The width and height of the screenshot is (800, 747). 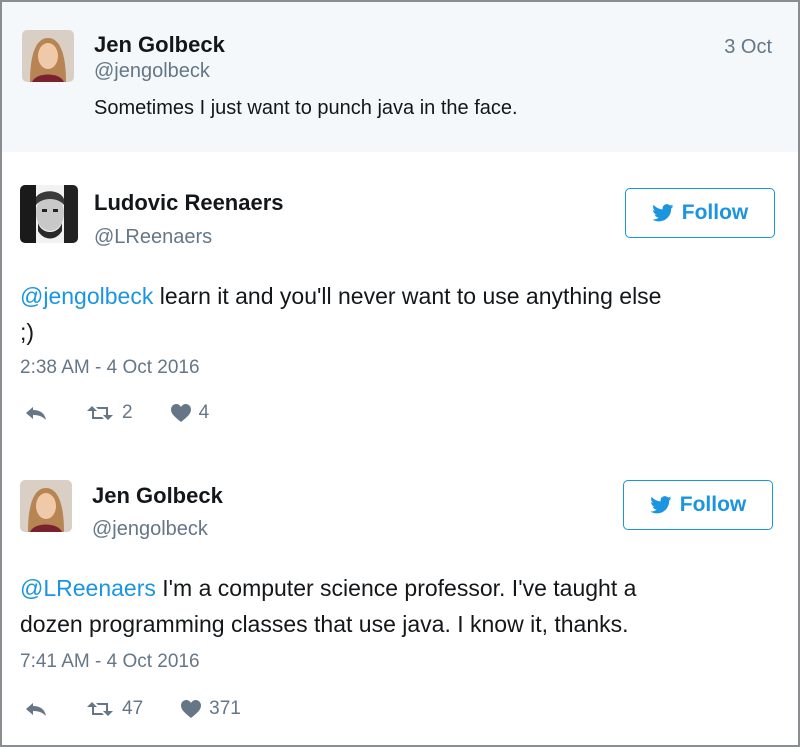 What do you see at coordinates (127, 412) in the screenshot?
I see `retweet-count: 2` at bounding box center [127, 412].